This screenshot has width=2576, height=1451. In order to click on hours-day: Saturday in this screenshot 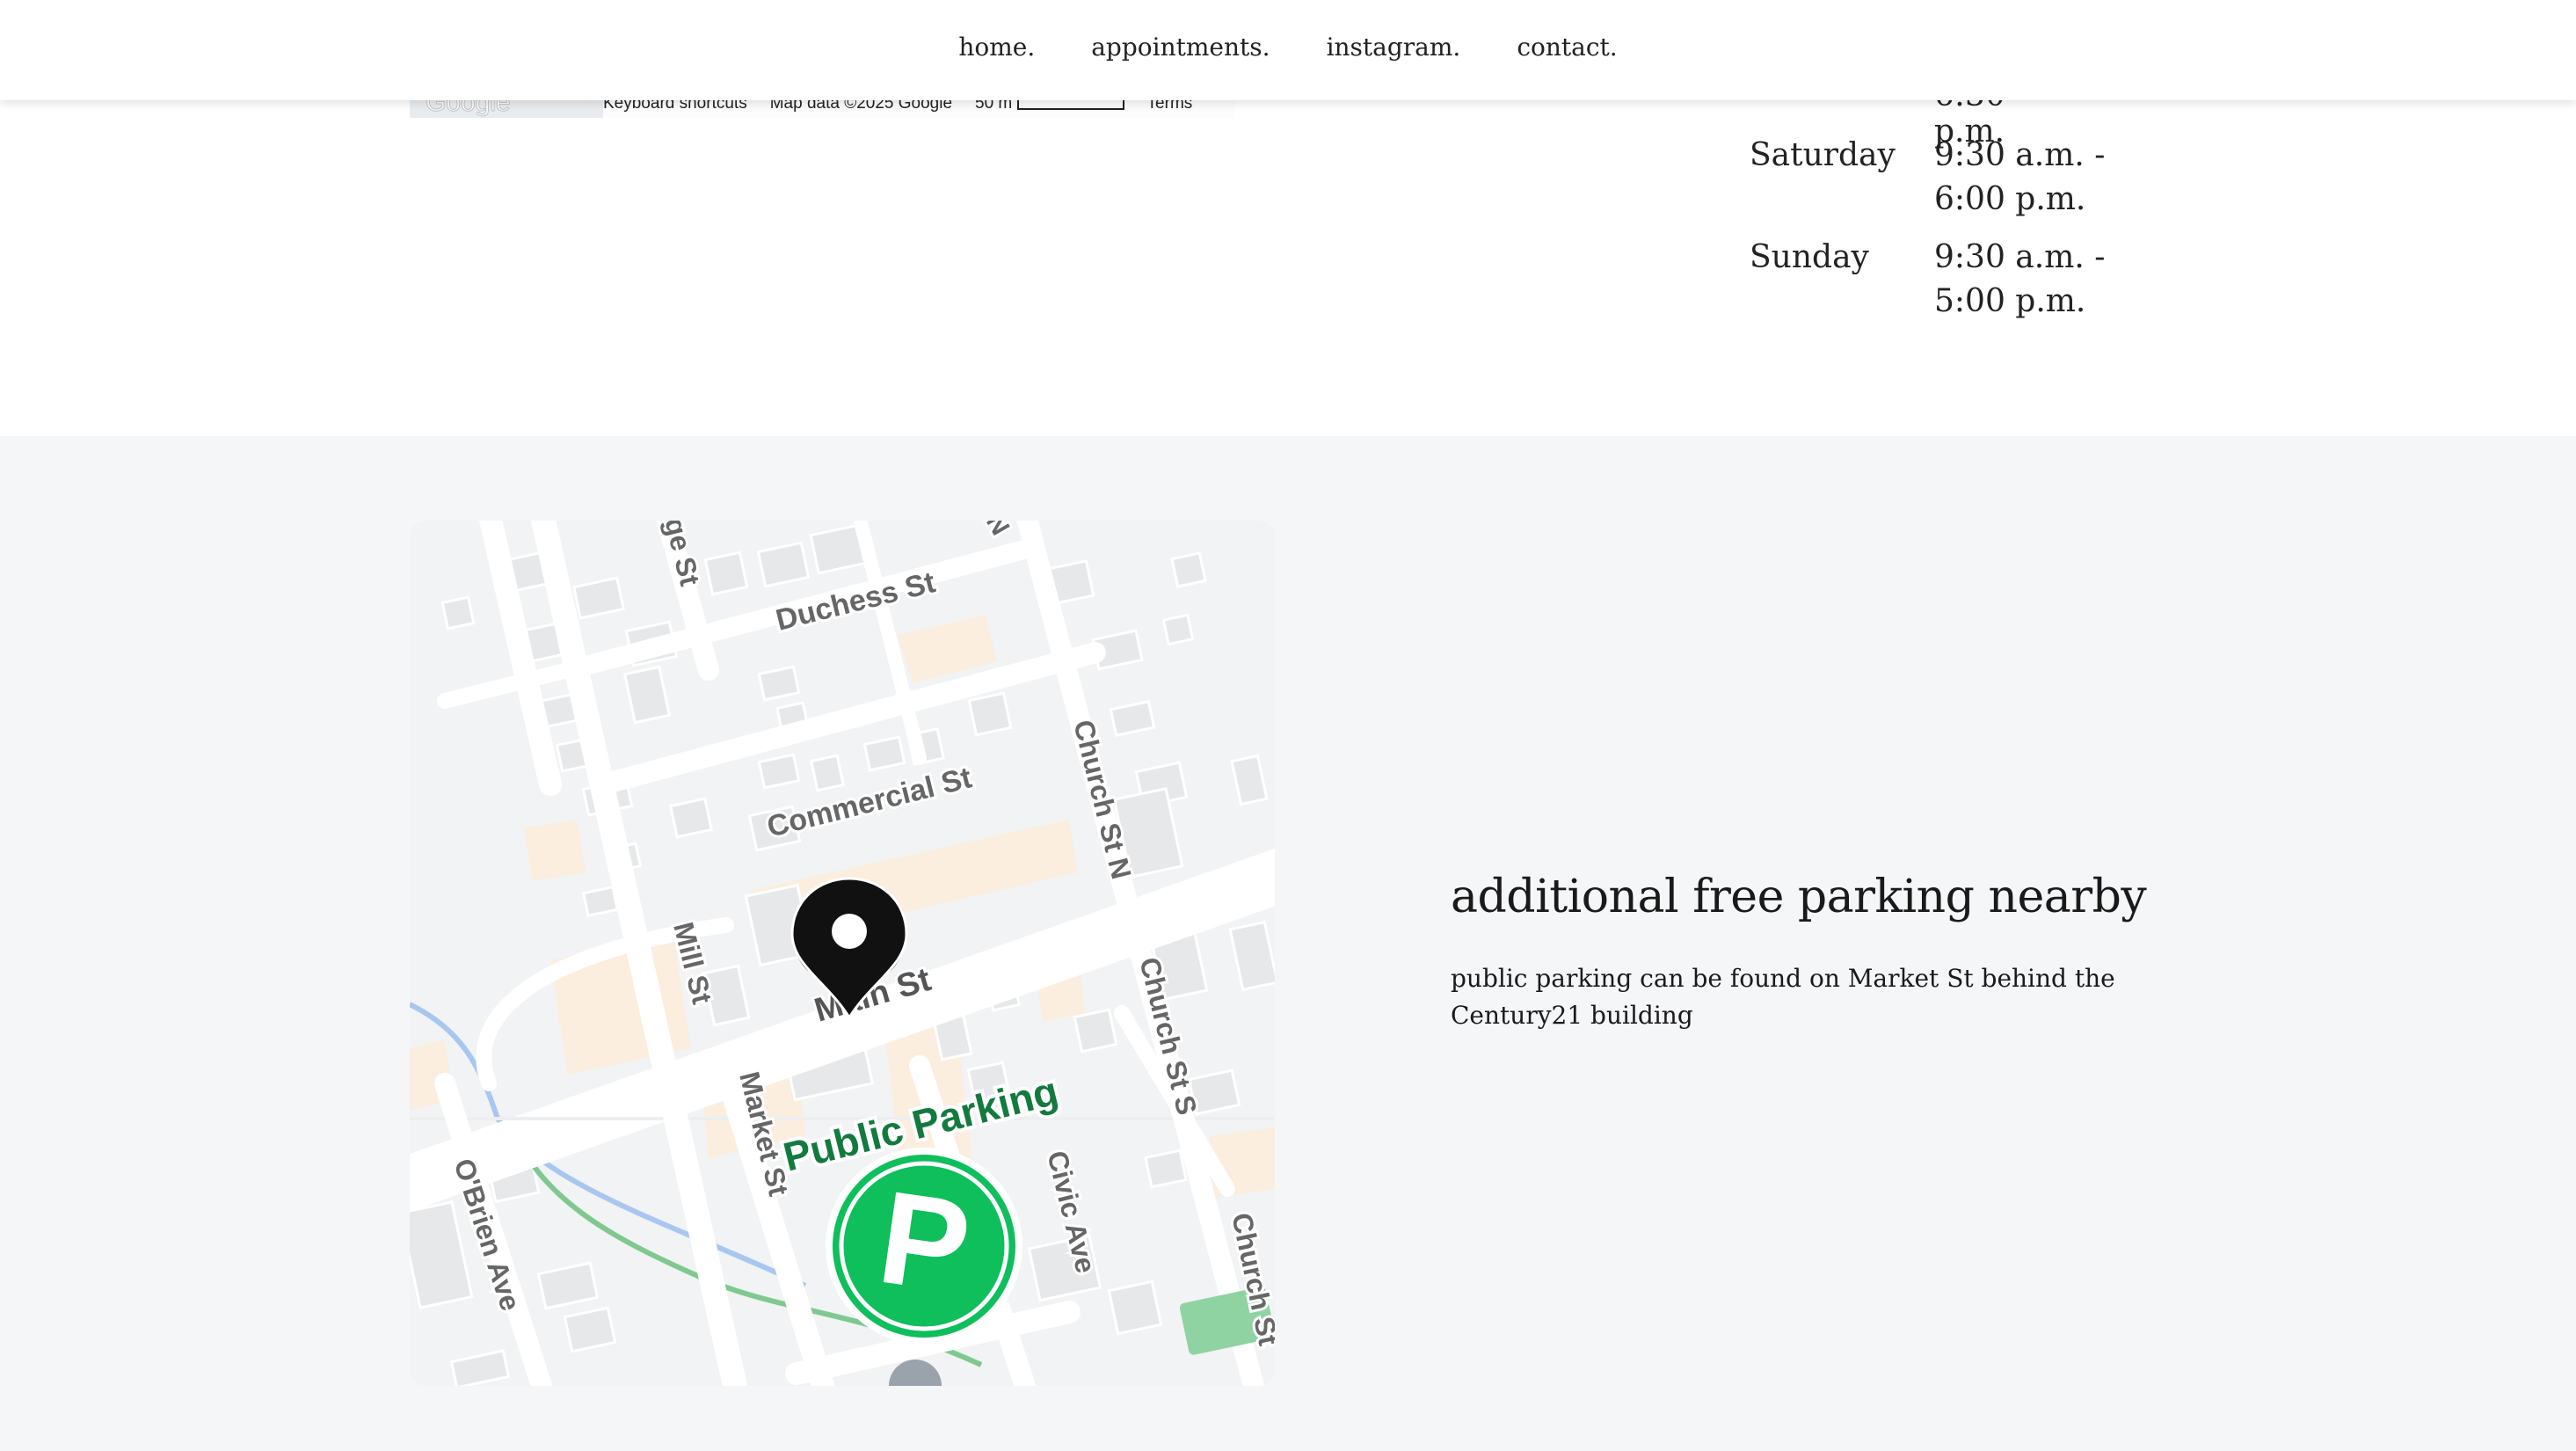, I will do `click(1823, 155)`.